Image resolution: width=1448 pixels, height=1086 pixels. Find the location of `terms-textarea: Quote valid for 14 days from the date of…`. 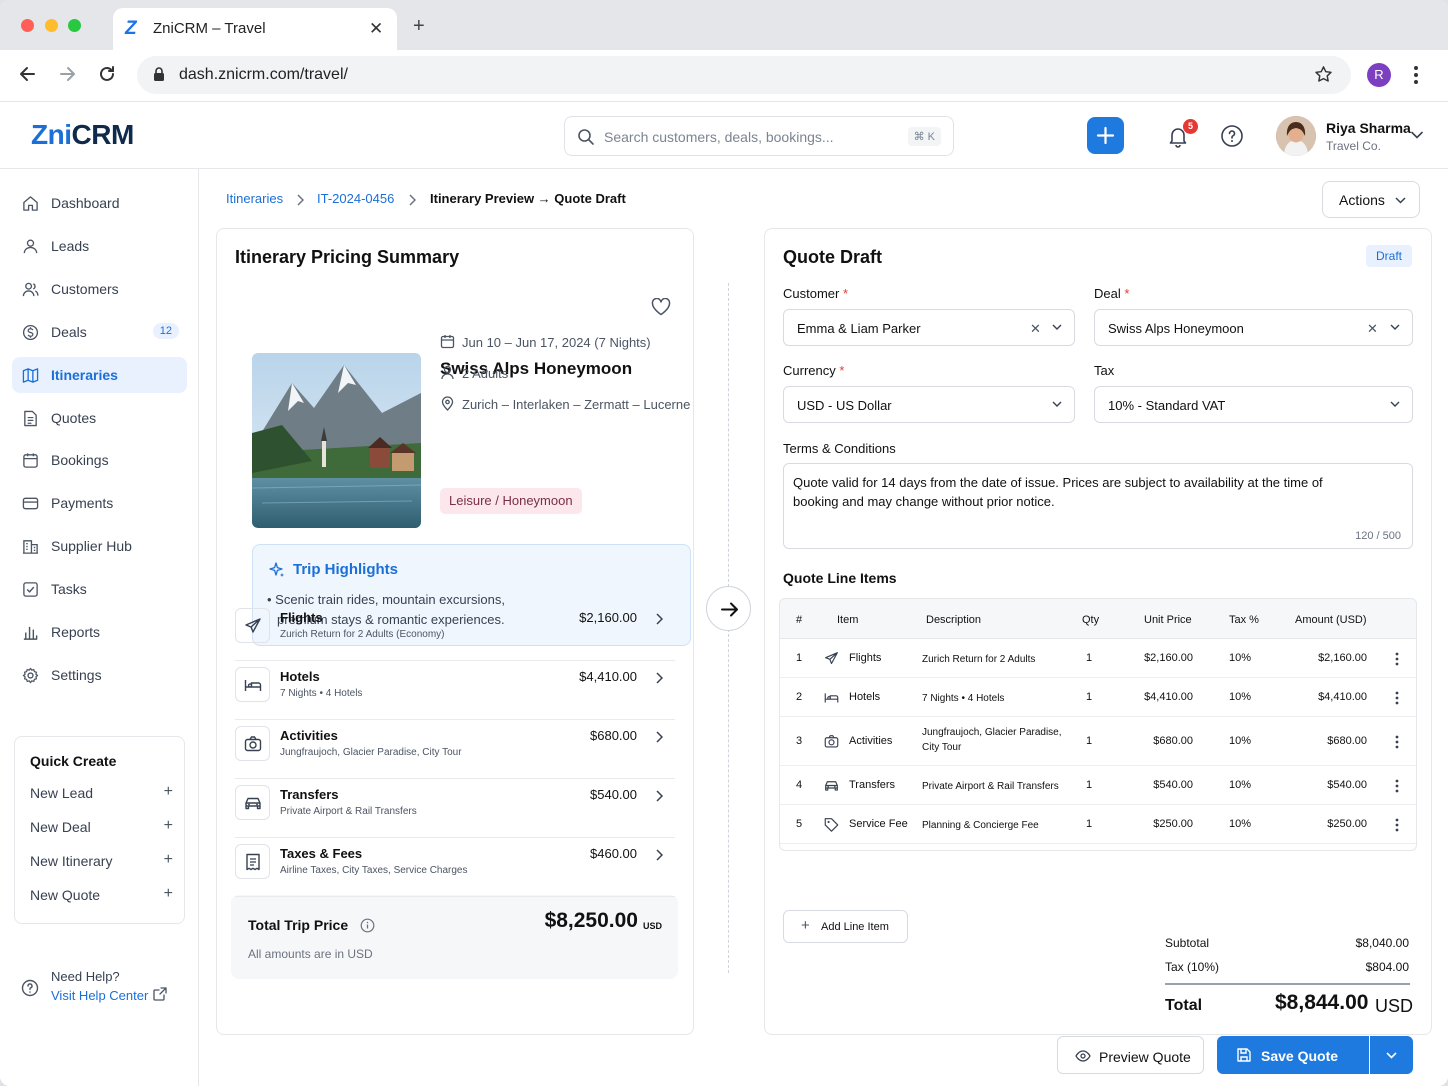

terms-textarea: Quote valid for 14 days from the date of… is located at coordinates (1098, 506).